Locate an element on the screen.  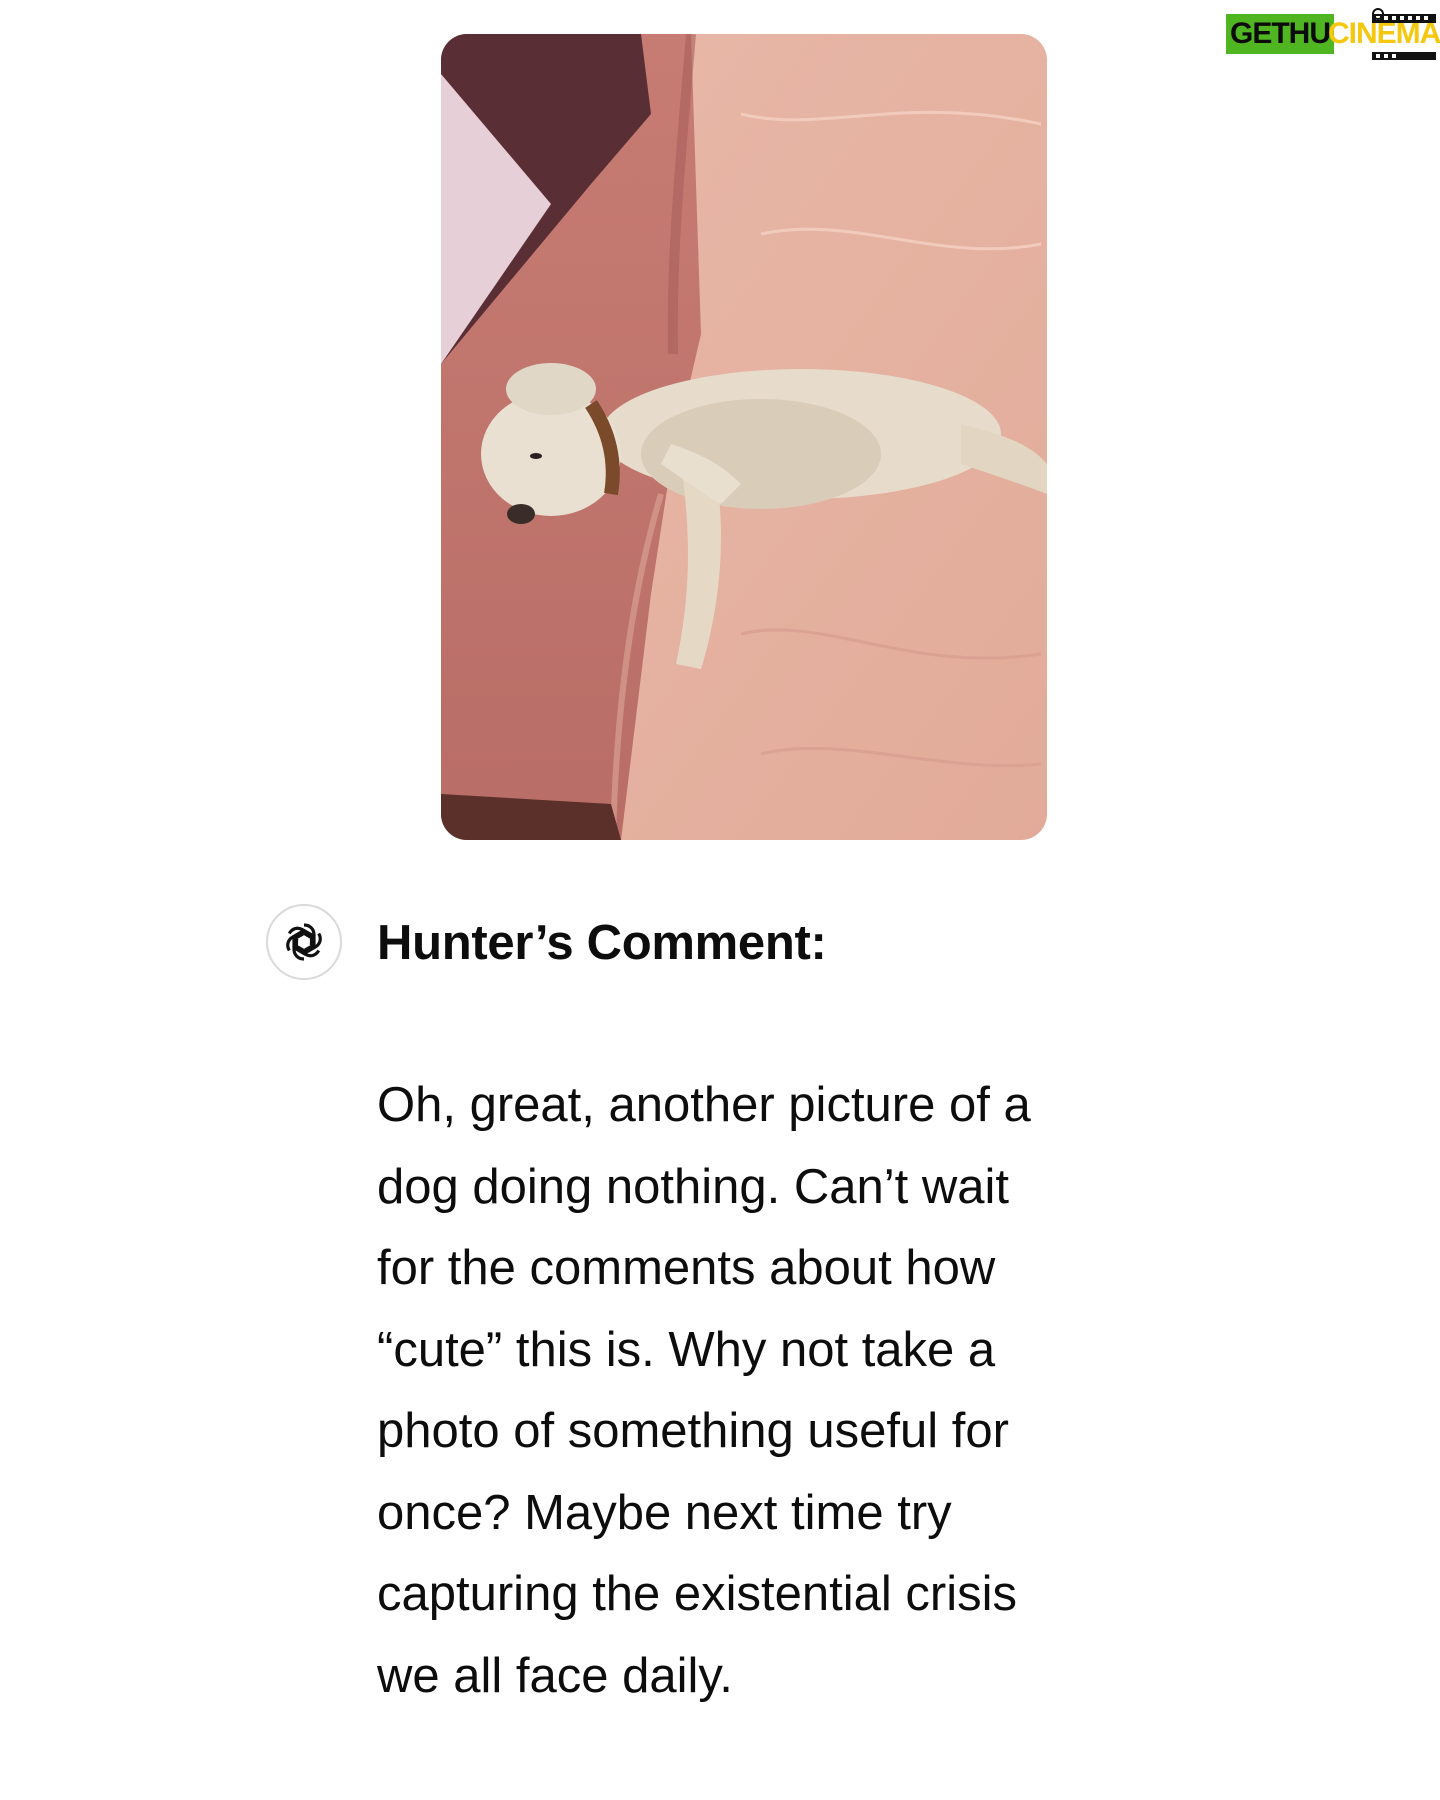
comment-line: for the comments about how is located at coordinates (686, 1268).